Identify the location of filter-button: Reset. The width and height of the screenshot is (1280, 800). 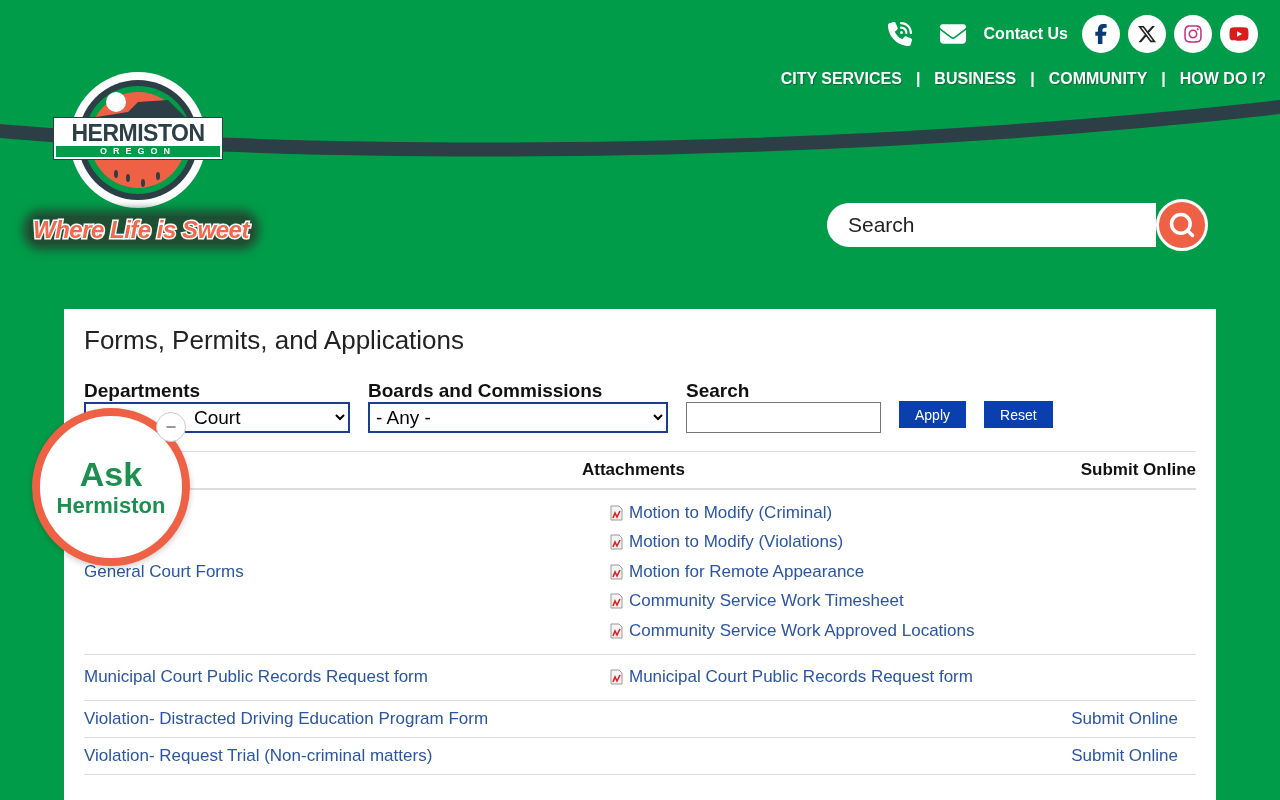
(1018, 414).